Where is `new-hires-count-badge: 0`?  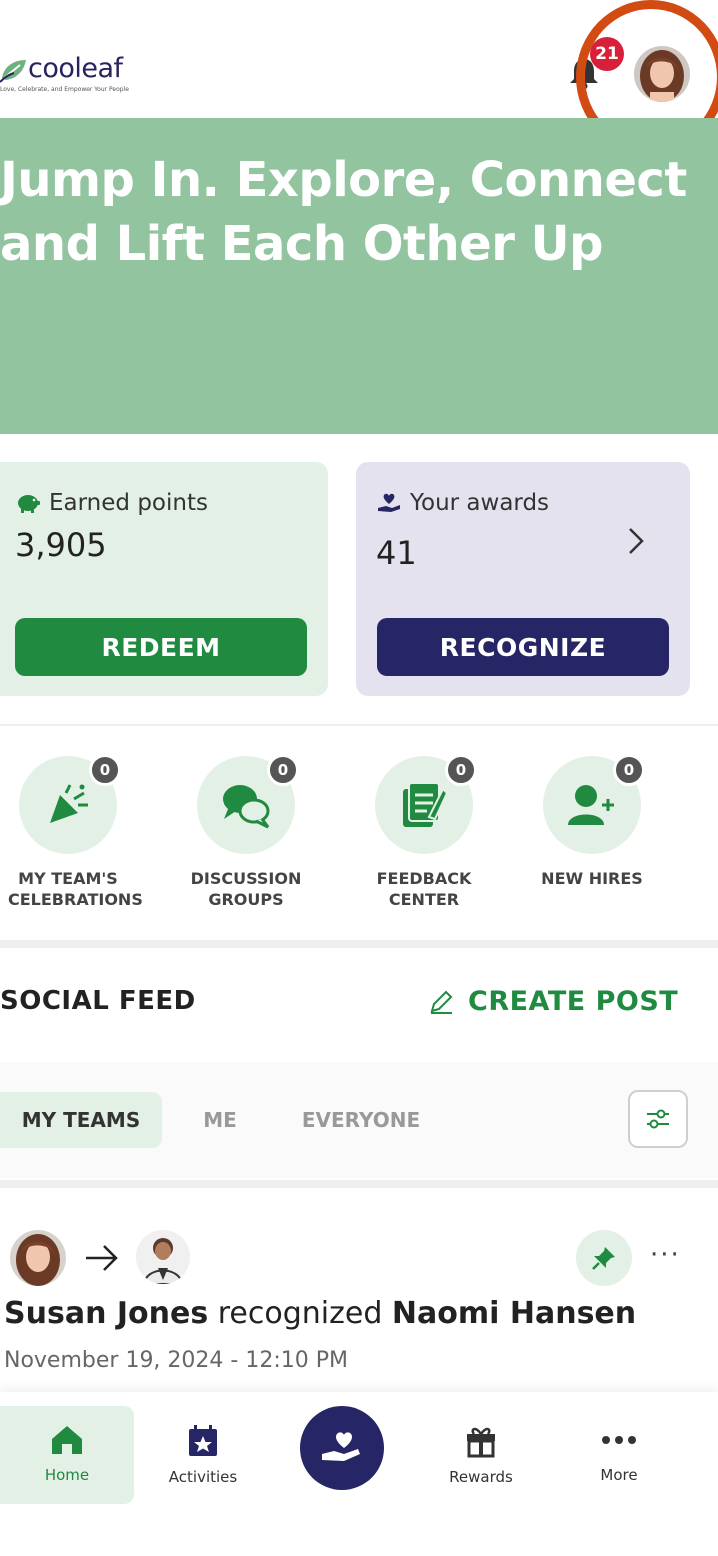
new-hires-count-badge: 0 is located at coordinates (629, 770).